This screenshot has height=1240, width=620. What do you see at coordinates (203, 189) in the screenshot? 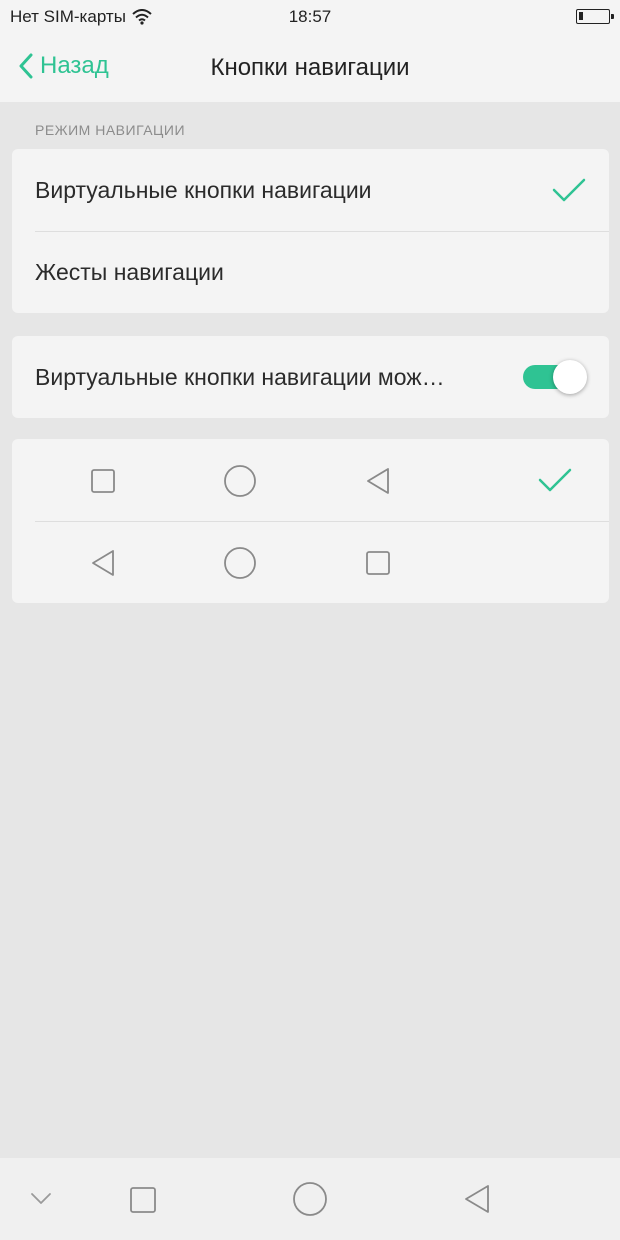
I see `option-label: Виртуальные кнопки навигации` at bounding box center [203, 189].